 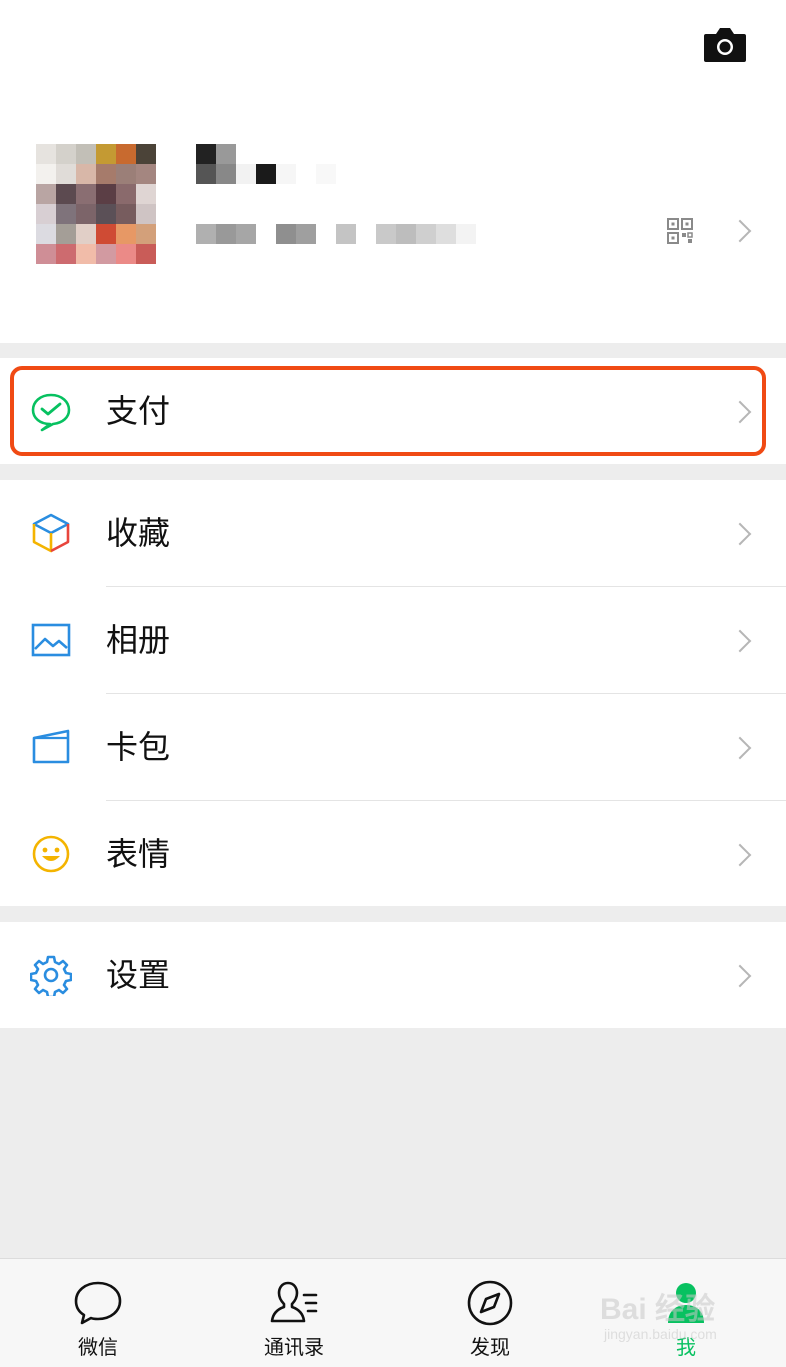 What do you see at coordinates (138, 533) in the screenshot?
I see `menu-label-favorites: 收藏` at bounding box center [138, 533].